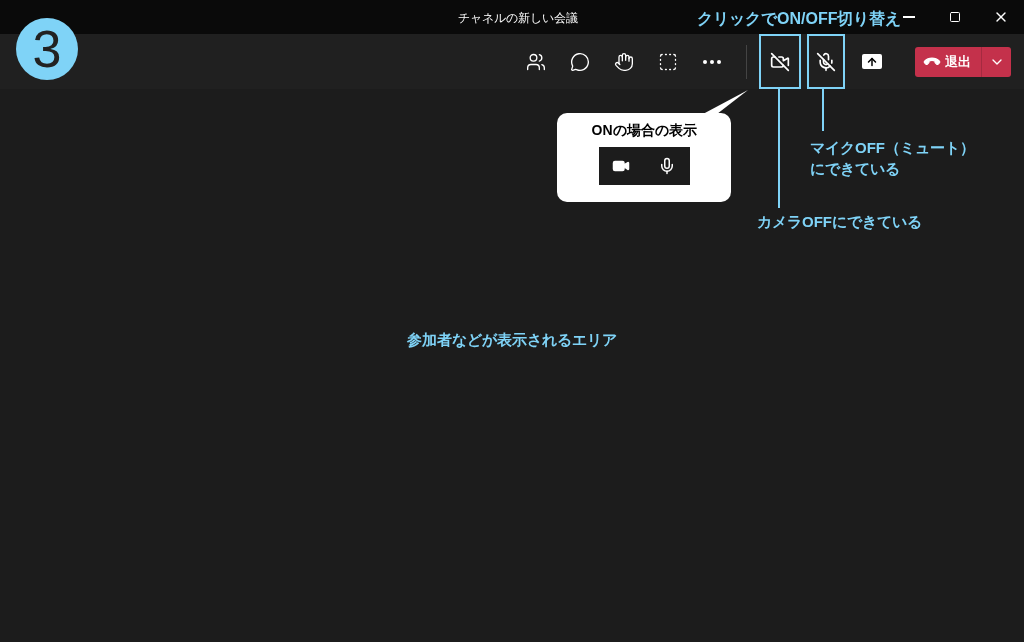 Image resolution: width=1024 pixels, height=642 pixels. Describe the element at coordinates (892, 148) in the screenshot. I see `mute-note: マイクOFF（ミュート）` at that location.